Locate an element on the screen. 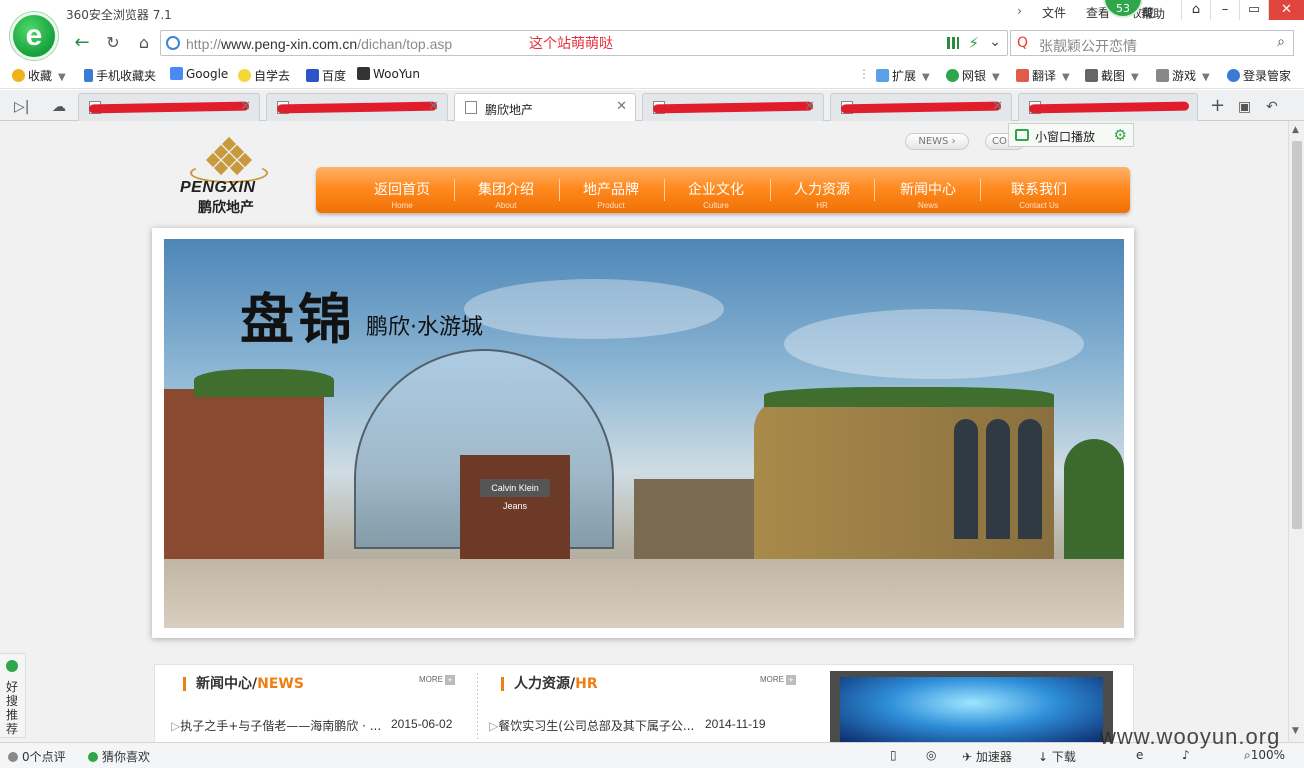  tab-4: ✕ is located at coordinates (733, 107).